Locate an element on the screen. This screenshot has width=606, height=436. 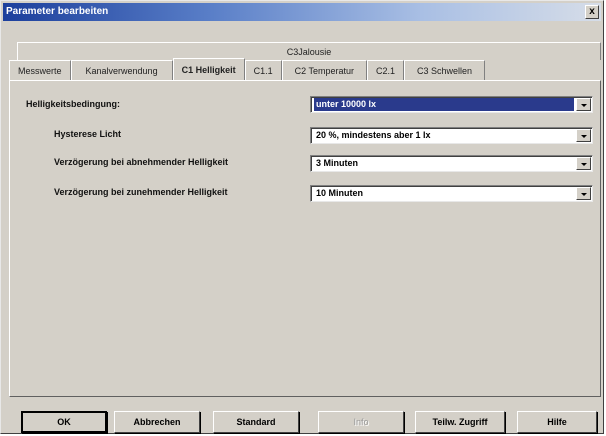
standard-button: Standard is located at coordinates (256, 422).